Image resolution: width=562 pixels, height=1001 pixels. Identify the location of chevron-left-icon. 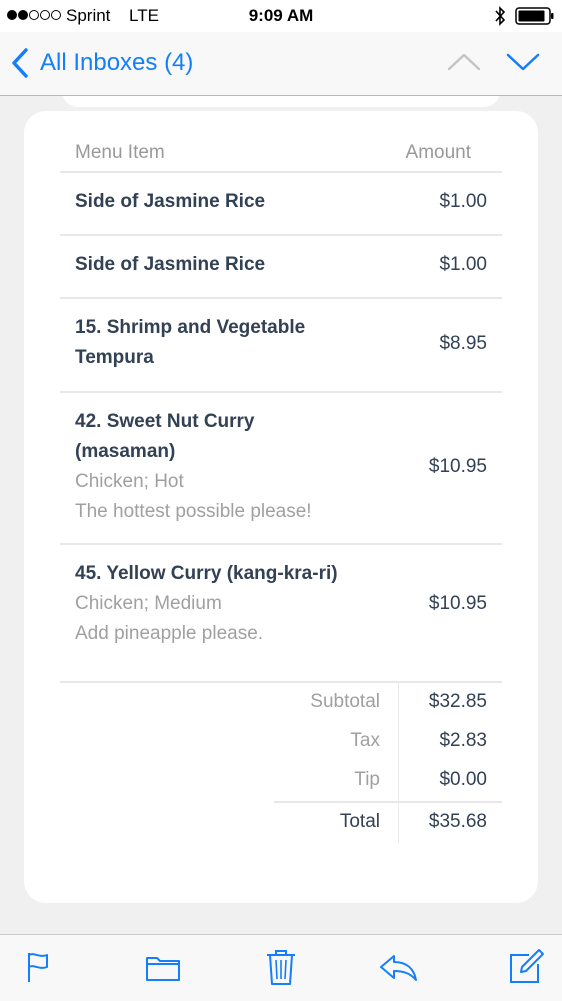
(20, 63).